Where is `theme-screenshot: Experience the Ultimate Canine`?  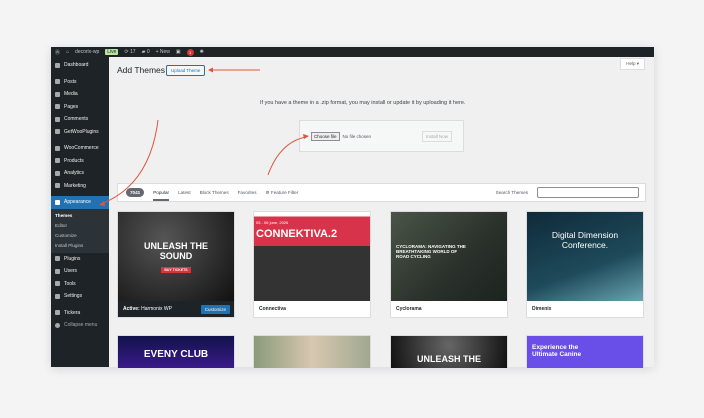
theme-screenshot: Experience the Ultimate Canine is located at coordinates (585, 352).